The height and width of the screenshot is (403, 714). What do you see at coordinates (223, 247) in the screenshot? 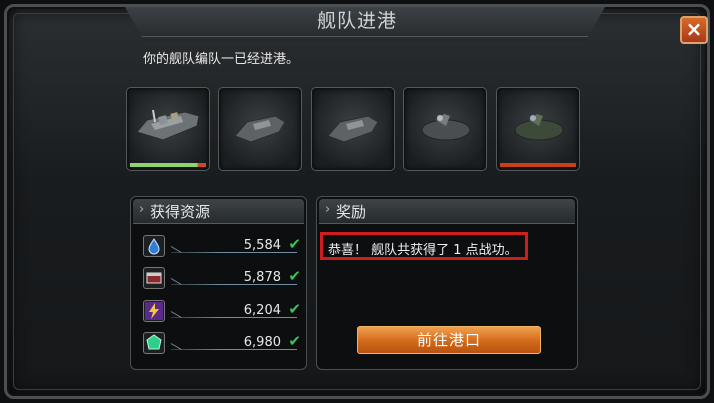
I see `resource-row-oil: 5,584 ✔` at bounding box center [223, 247].